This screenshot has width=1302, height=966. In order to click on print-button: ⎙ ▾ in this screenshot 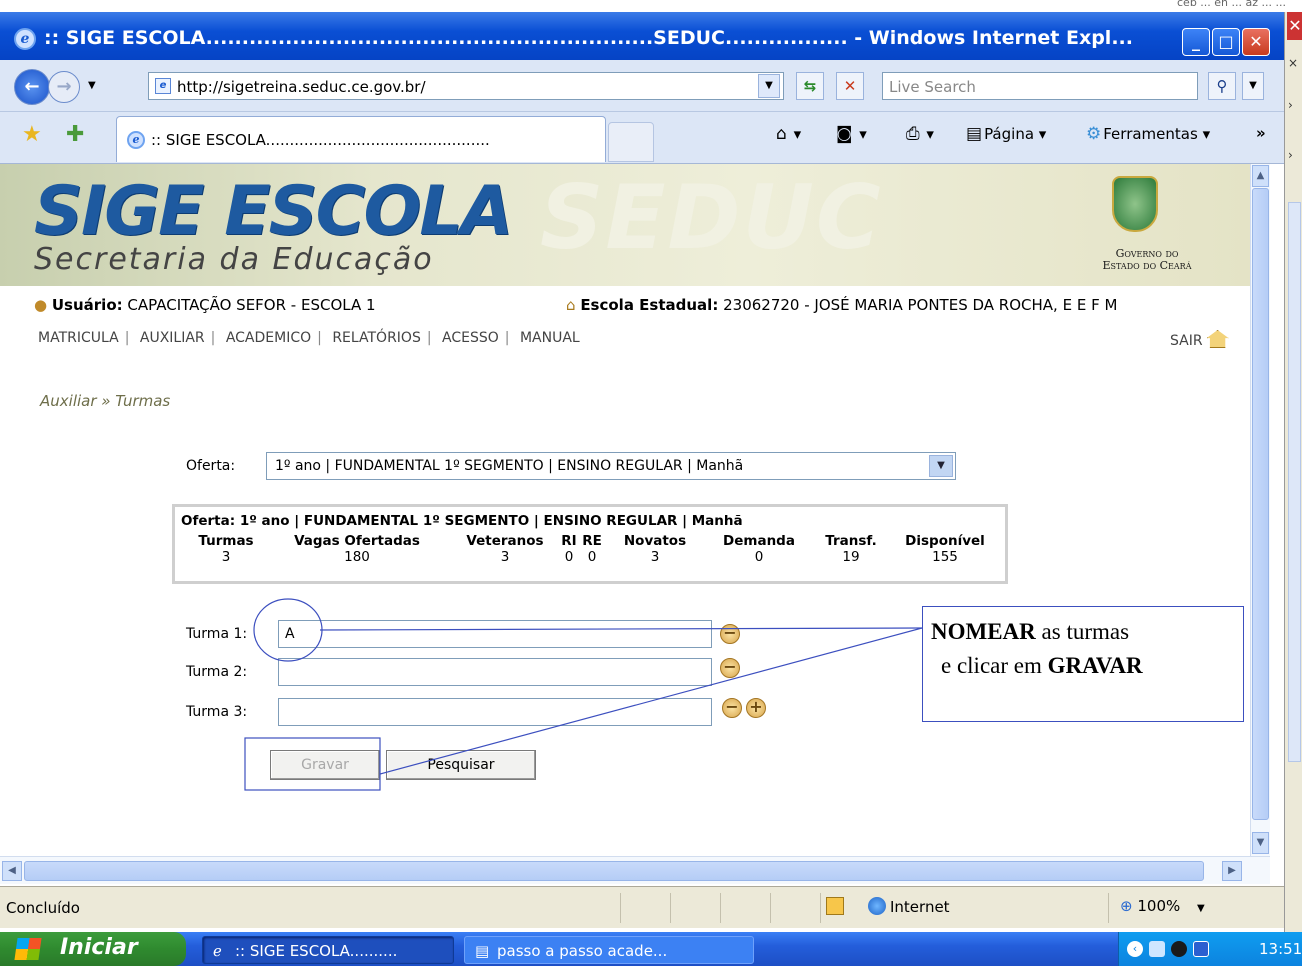, I will do `click(920, 134)`.